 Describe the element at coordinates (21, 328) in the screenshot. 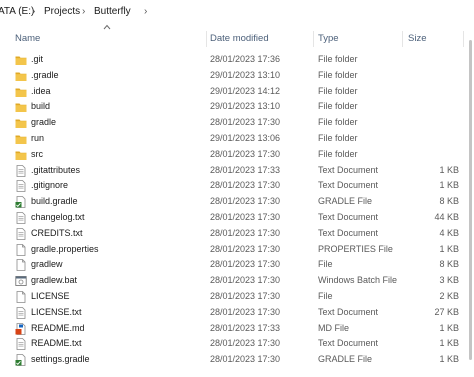

I see `md-file-icon` at that location.